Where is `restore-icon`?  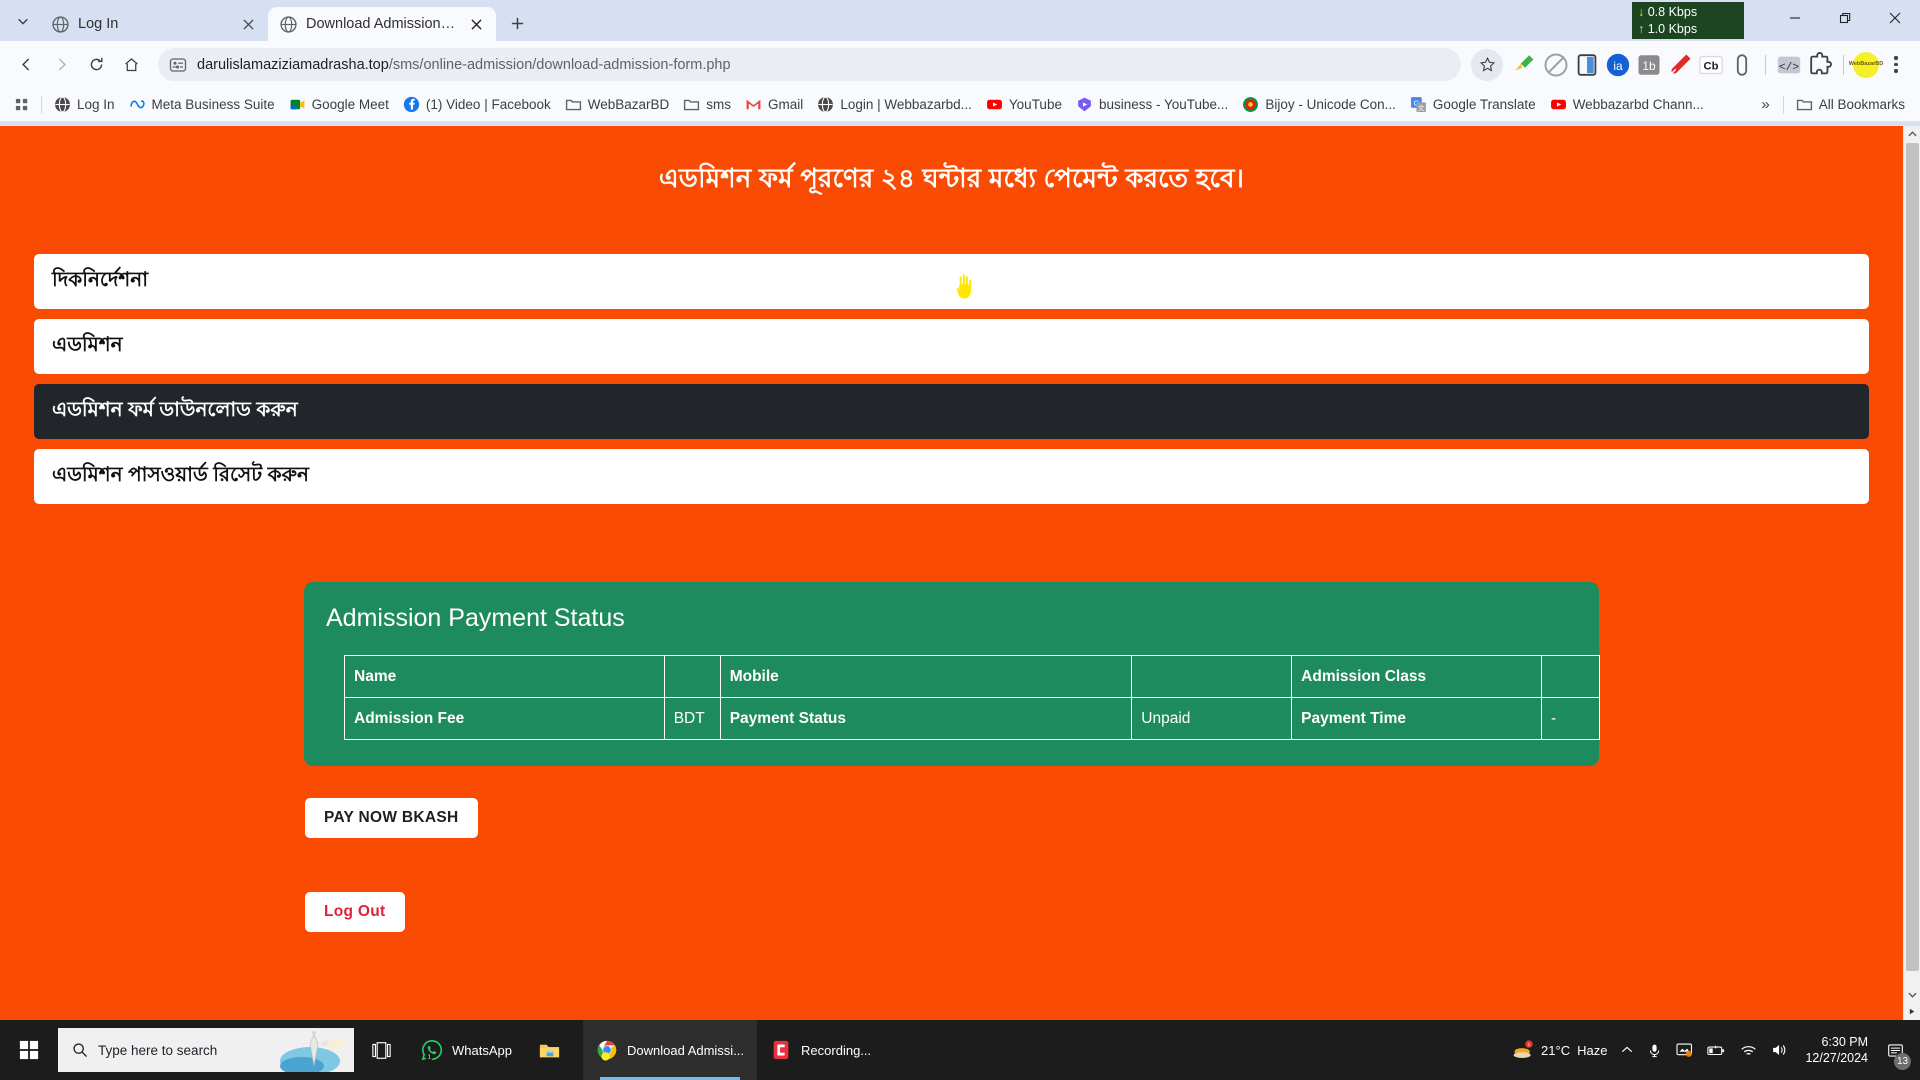 restore-icon is located at coordinates (1845, 18).